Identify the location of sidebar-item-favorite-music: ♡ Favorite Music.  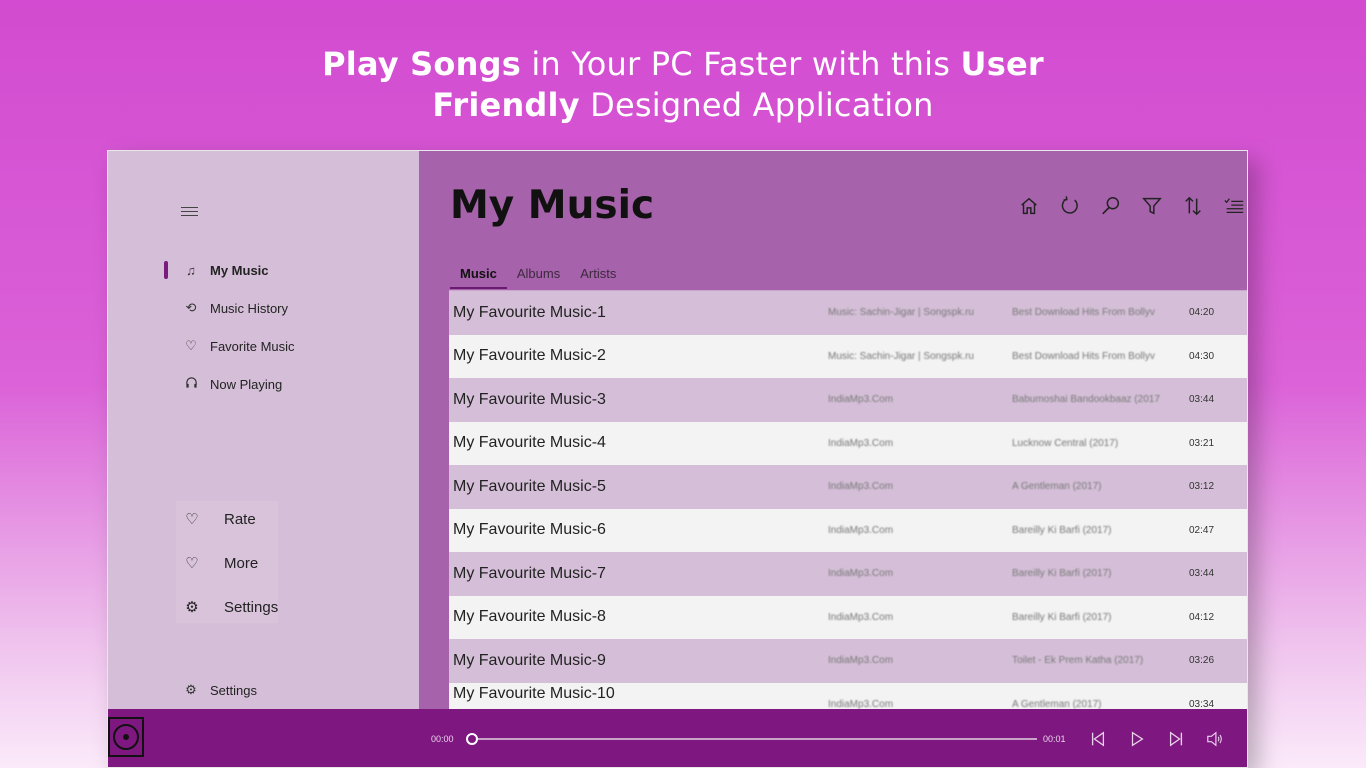
(284, 346).